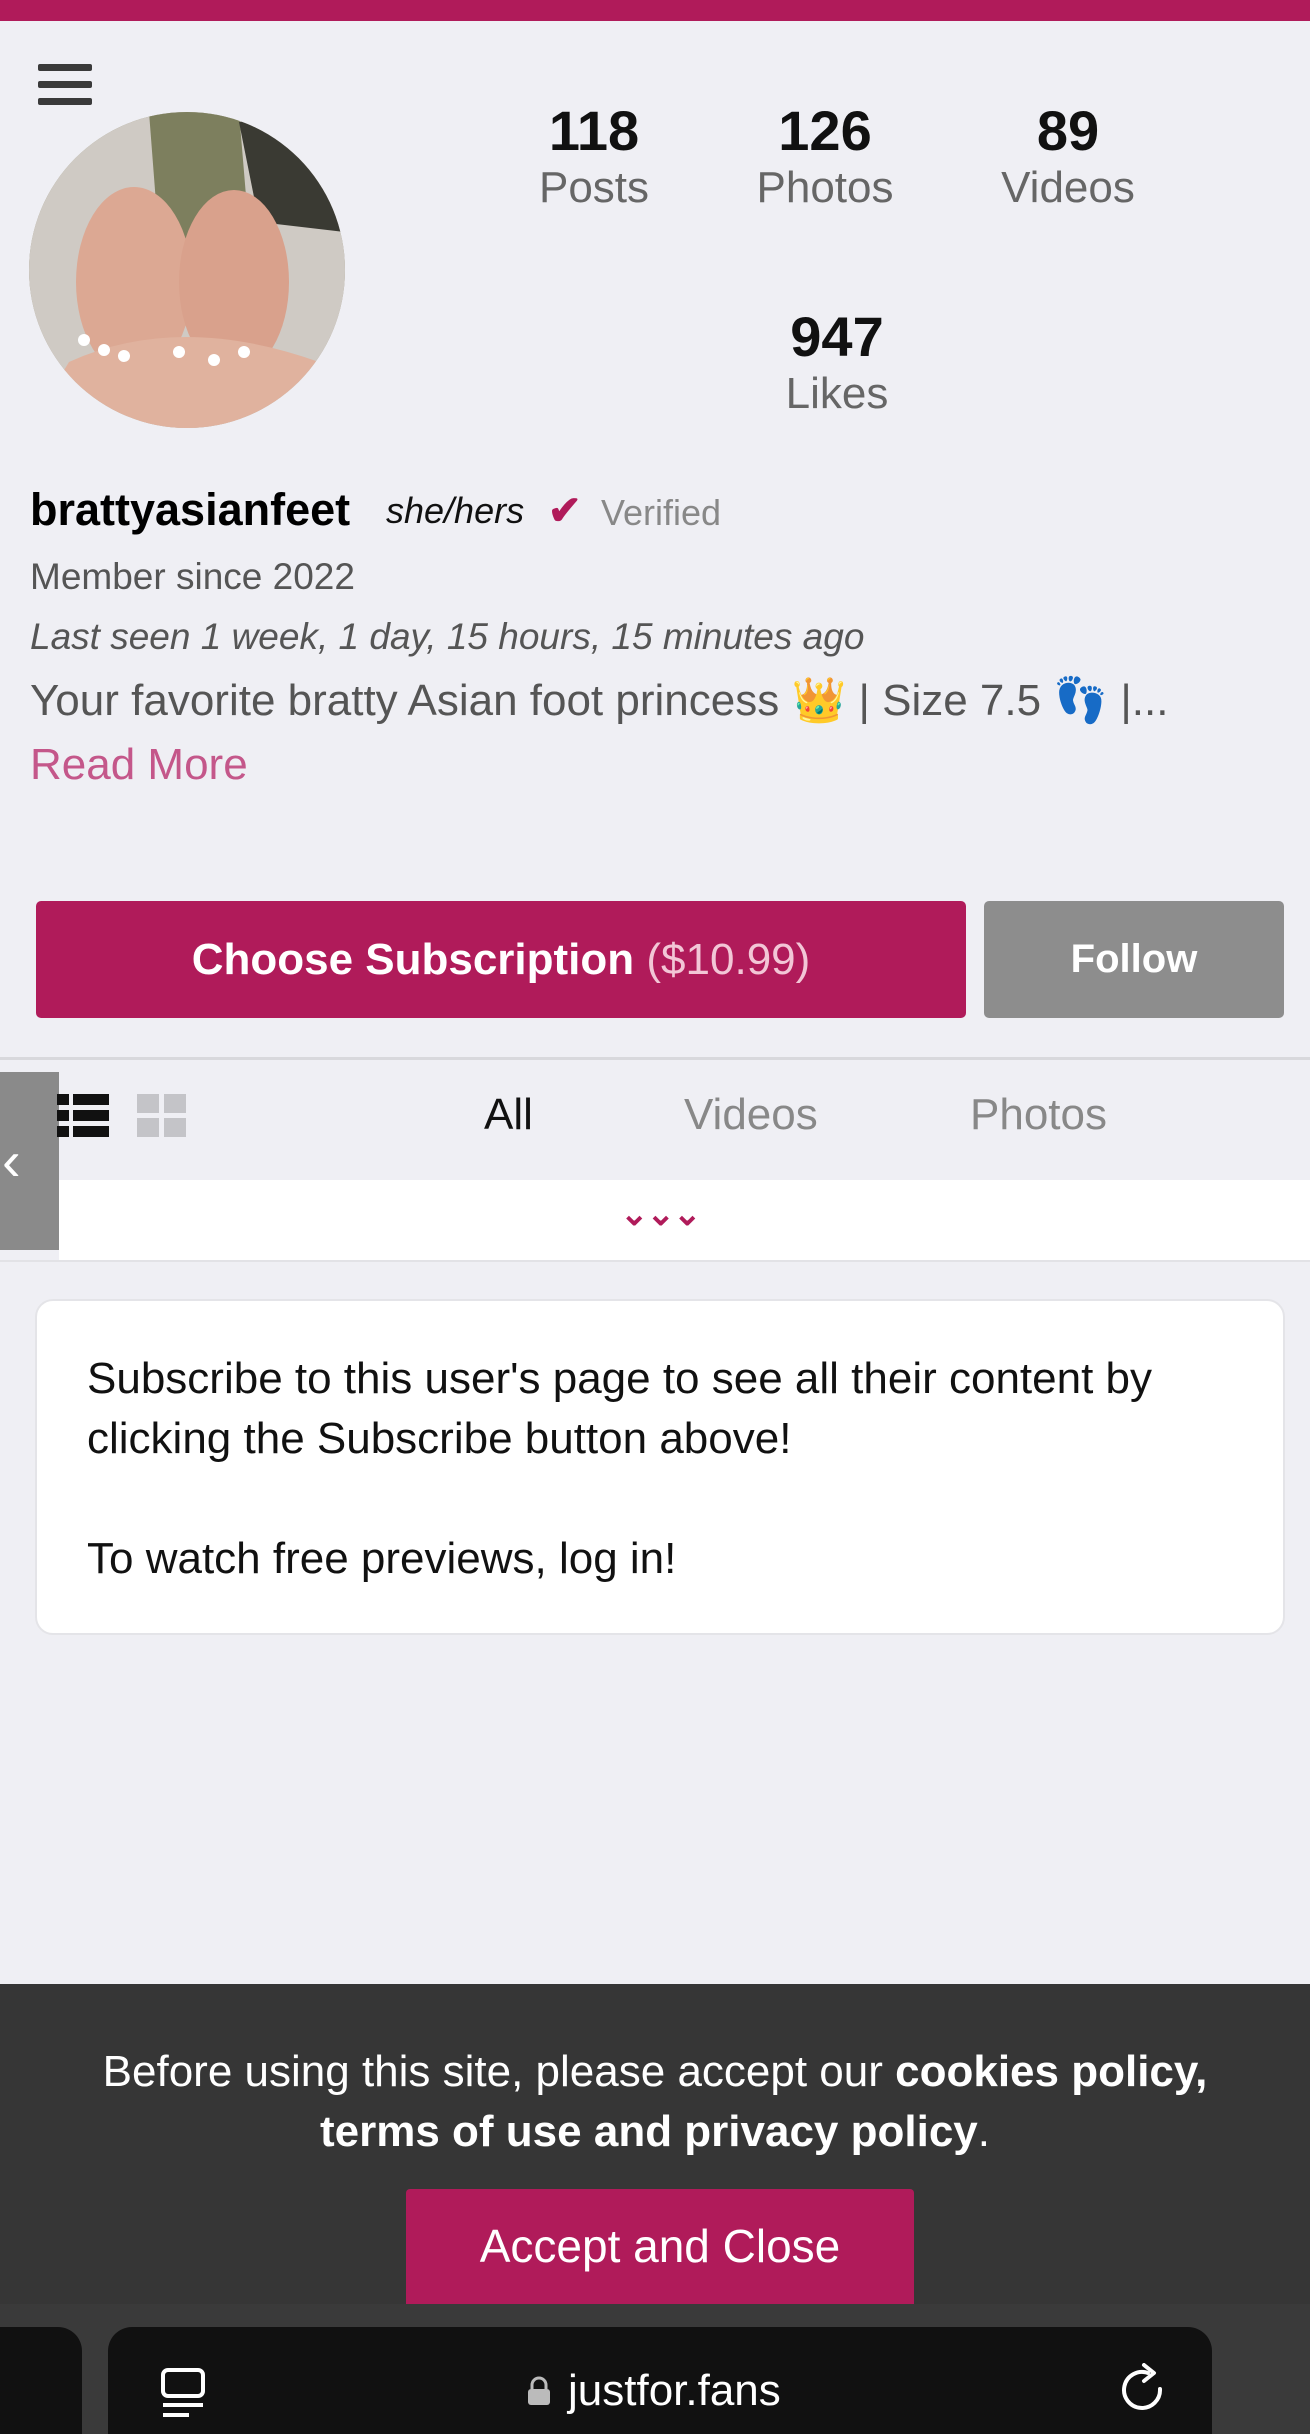 This screenshot has width=1310, height=2434. What do you see at coordinates (1134, 959) in the screenshot?
I see `follow-button: Follow` at bounding box center [1134, 959].